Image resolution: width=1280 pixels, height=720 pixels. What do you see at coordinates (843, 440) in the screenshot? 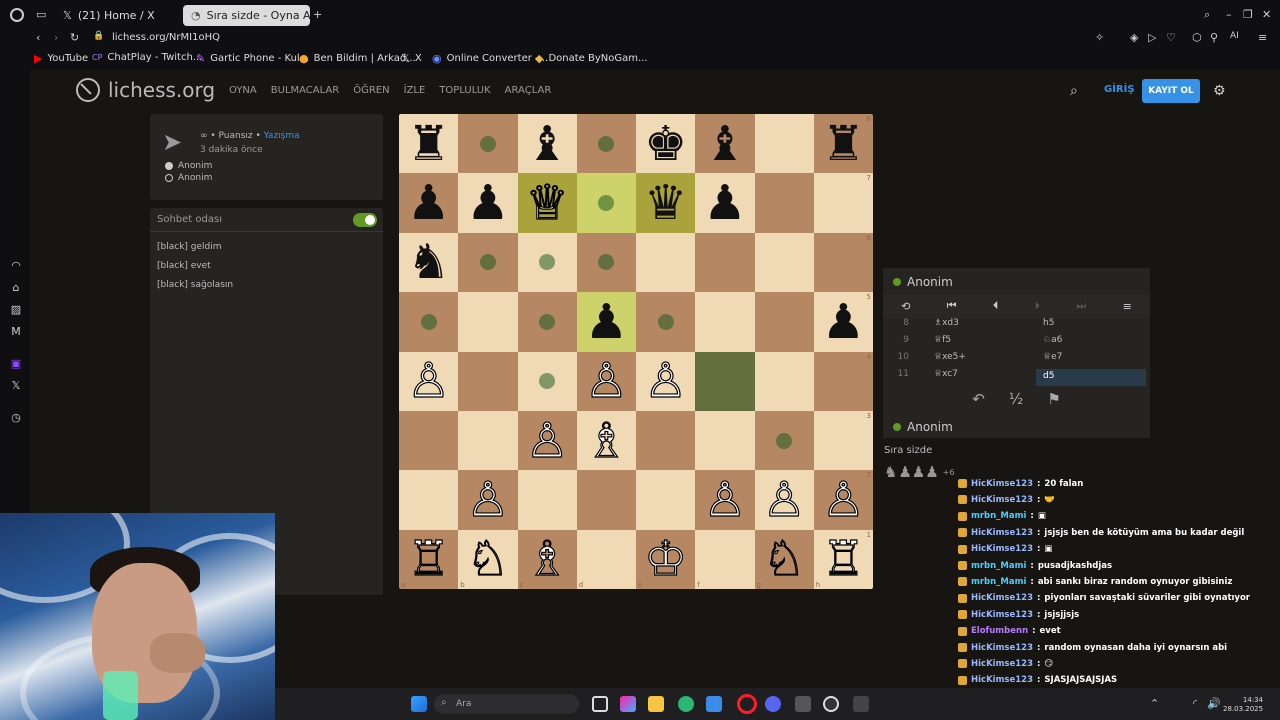
I see `square-h3: 3` at bounding box center [843, 440].